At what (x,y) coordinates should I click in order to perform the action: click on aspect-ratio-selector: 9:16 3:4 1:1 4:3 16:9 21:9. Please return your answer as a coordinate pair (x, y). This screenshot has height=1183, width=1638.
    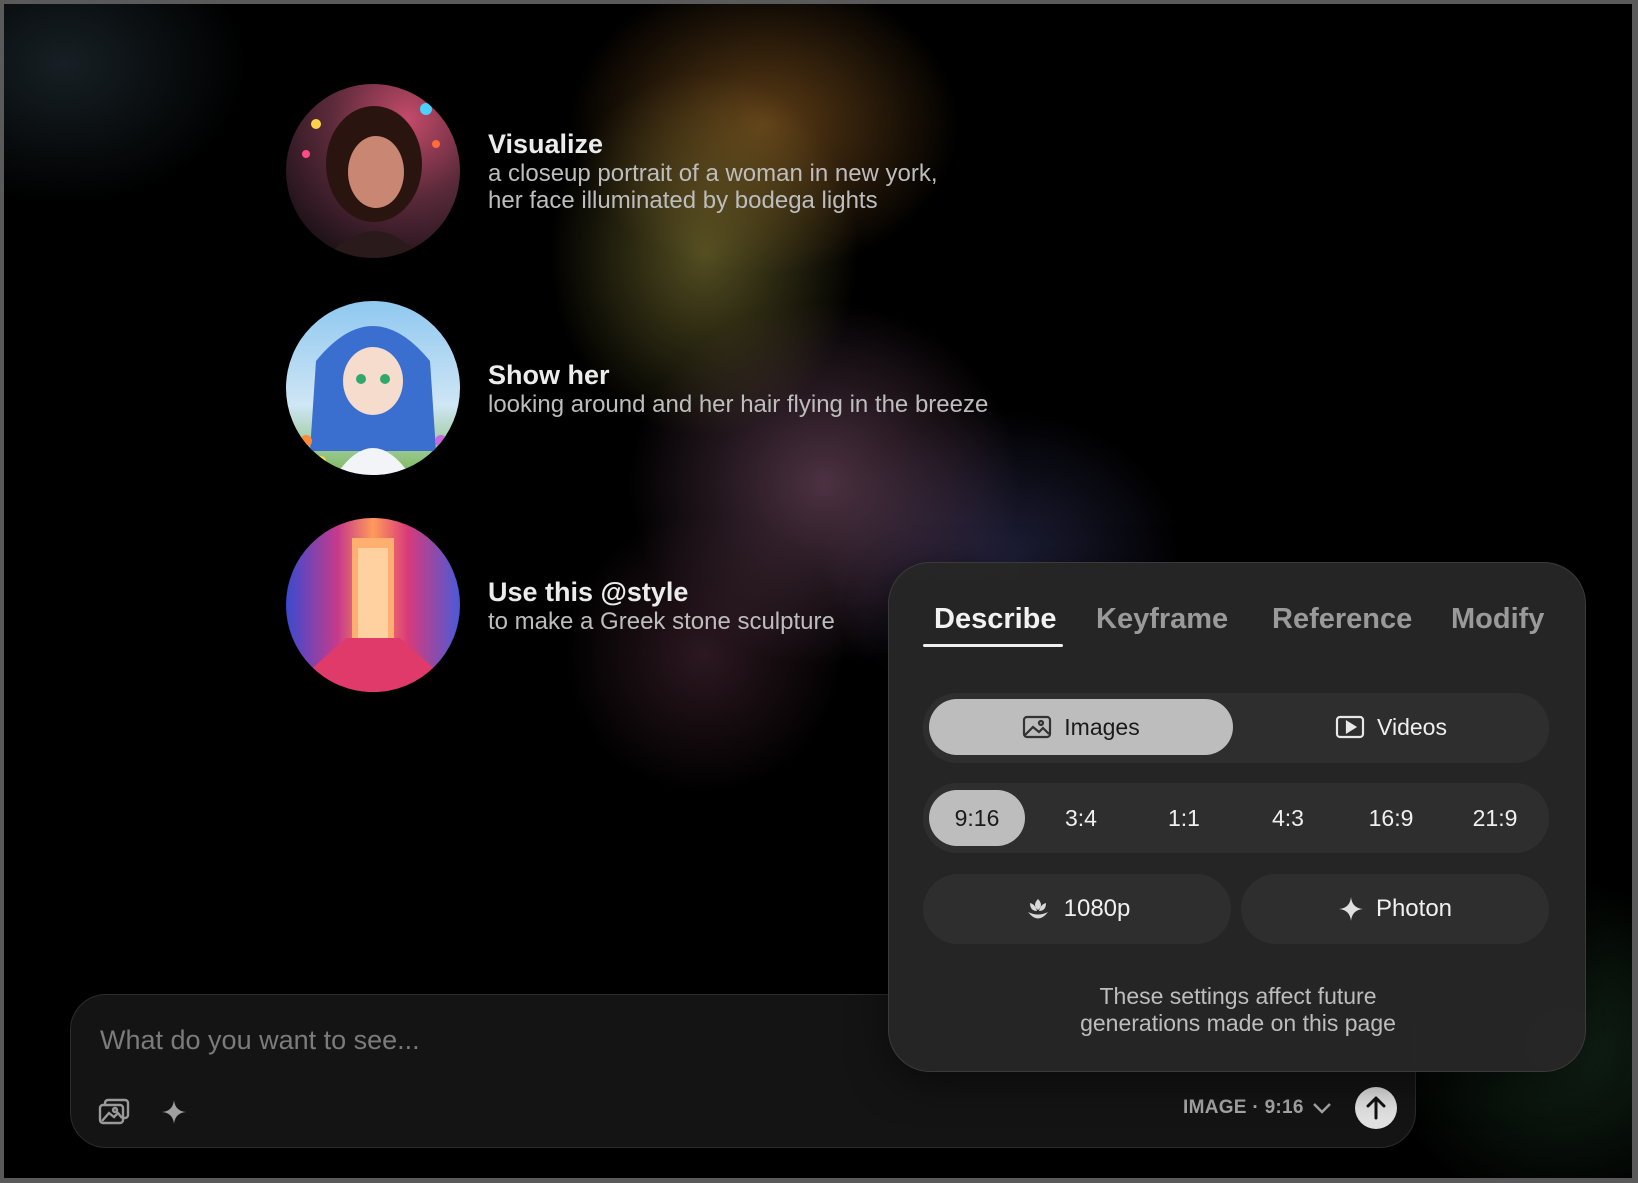
    Looking at the image, I should click on (1236, 818).